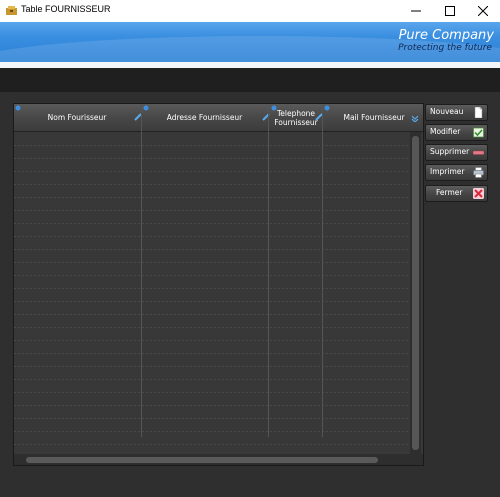 Image resolution: width=500 pixels, height=497 pixels. What do you see at coordinates (202, 460) in the screenshot?
I see `horizontal-scroll-thumb` at bounding box center [202, 460].